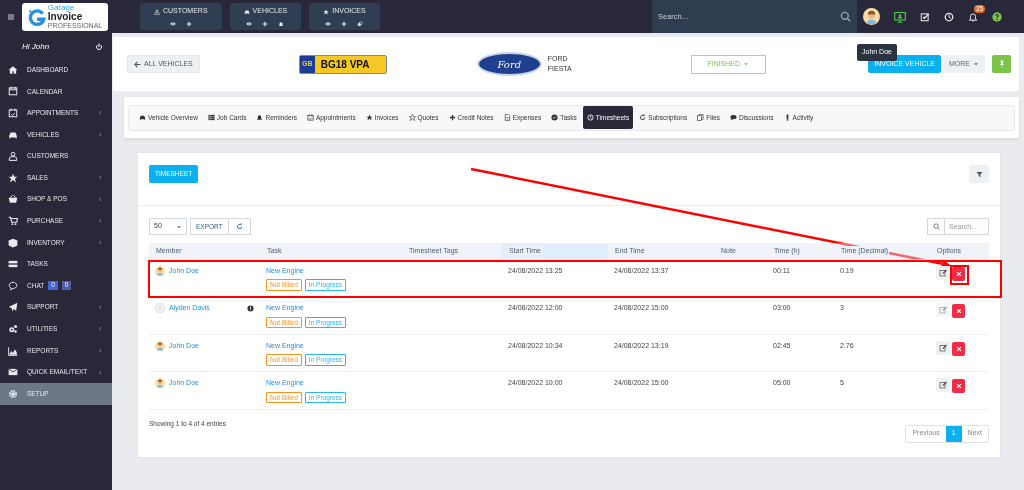 The width and height of the screenshot is (1024, 490). Describe the element at coordinates (13, 199) in the screenshot. I see `basket-icon` at that location.